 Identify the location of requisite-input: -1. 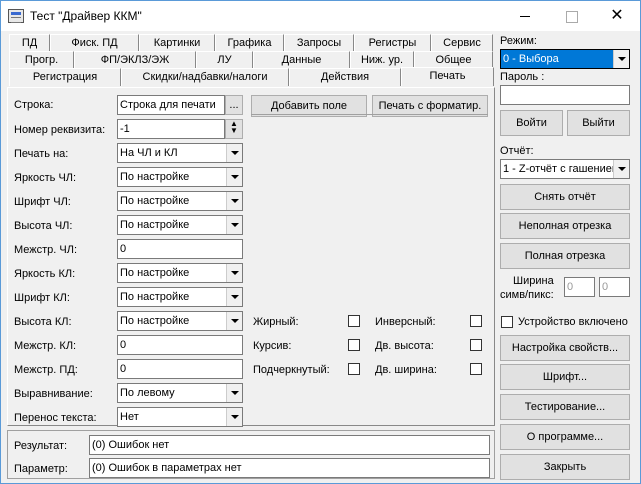
(171, 129).